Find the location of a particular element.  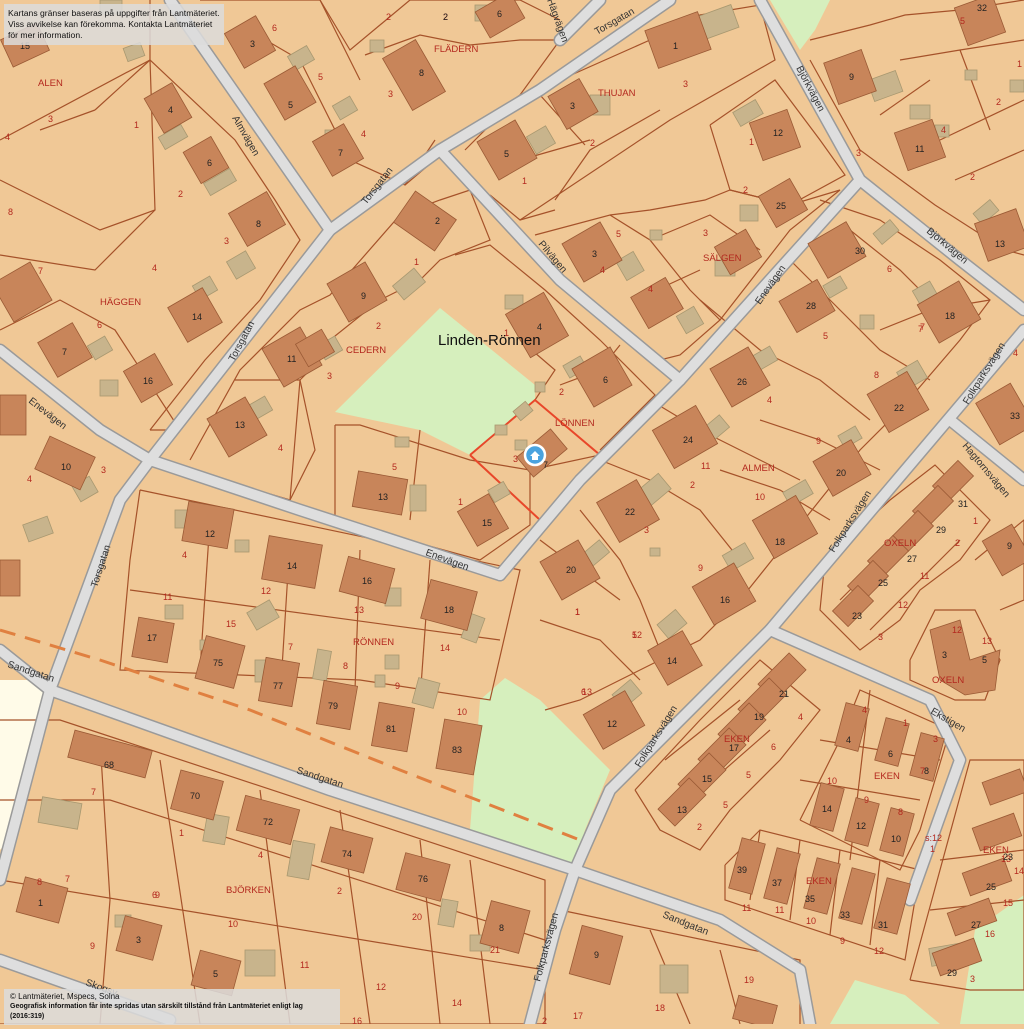

house-number: 75 is located at coordinates (218, 663).